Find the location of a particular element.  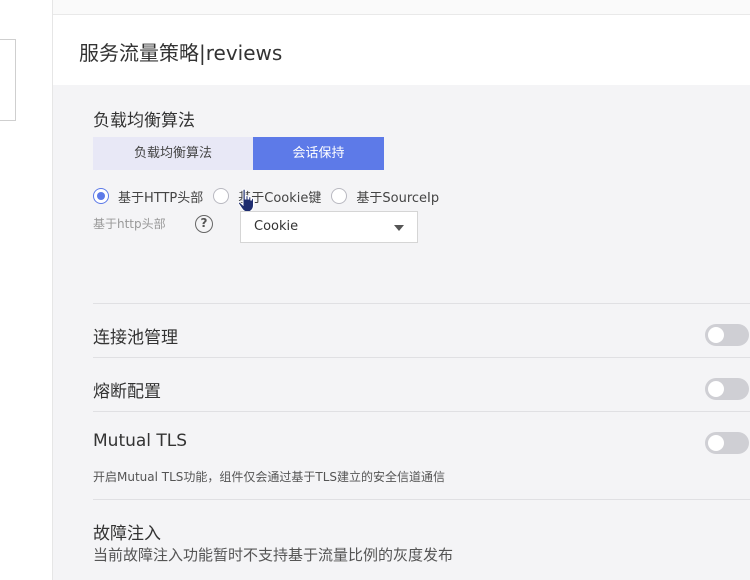

circuit-breaker-title: 熔断配置 is located at coordinates (127, 392).